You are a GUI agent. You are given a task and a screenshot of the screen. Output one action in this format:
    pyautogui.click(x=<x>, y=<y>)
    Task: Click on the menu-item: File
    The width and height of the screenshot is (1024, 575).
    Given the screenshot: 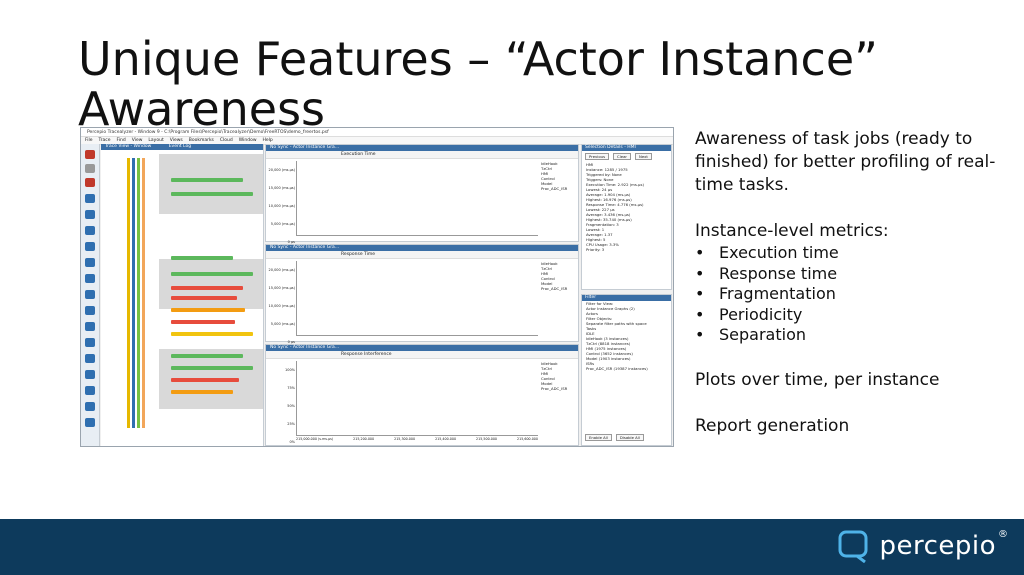 What is the action you would take?
    pyautogui.click(x=89, y=140)
    